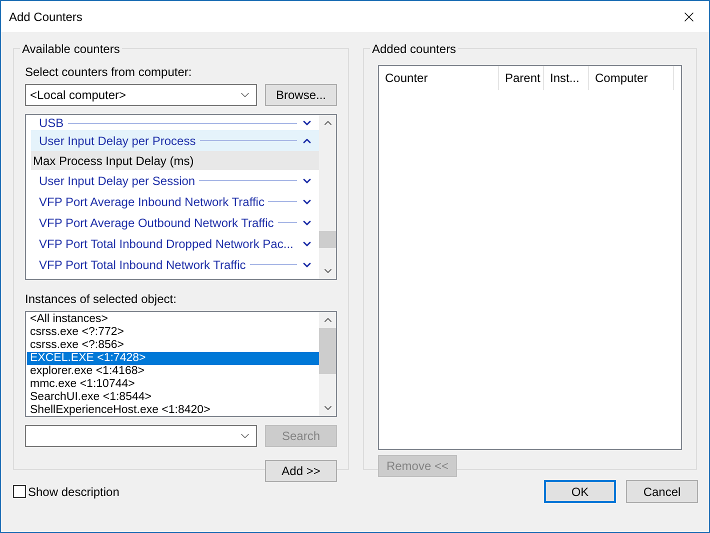 Image resolution: width=710 pixels, height=533 pixels. Describe the element at coordinates (175, 222) in the screenshot. I see `counter-object-row: VFP Port Average Outbound Network Traffic` at that location.